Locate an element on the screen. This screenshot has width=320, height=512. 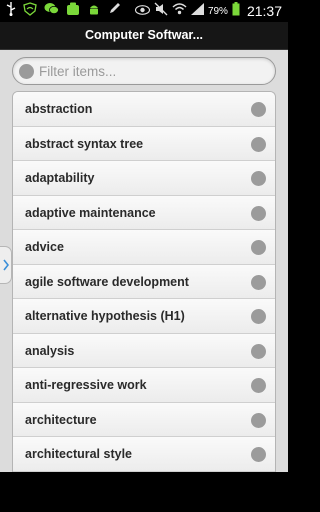
list-item: advice is located at coordinates (144, 247).